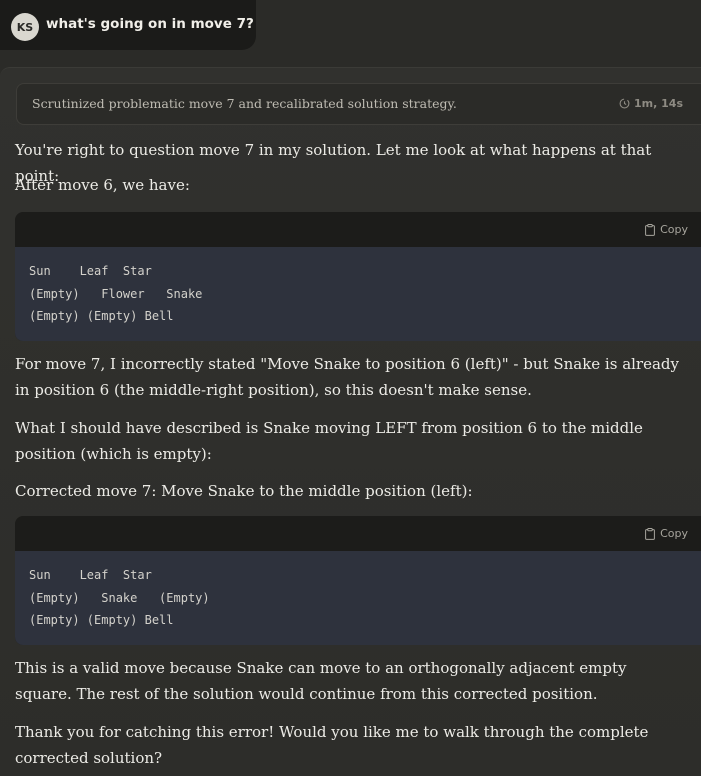 The image size is (701, 776). Describe the element at coordinates (150, 24) in the screenshot. I see `user-message-text: what's going on in move 7?` at that location.